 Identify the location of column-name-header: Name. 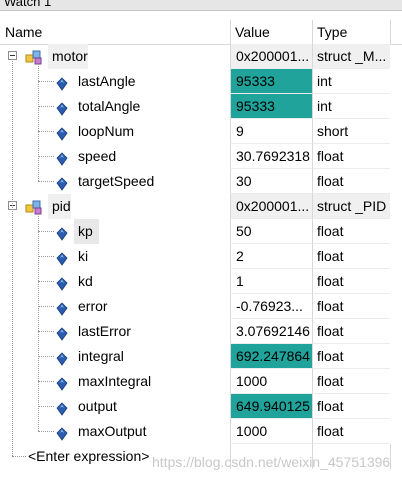
(115, 32).